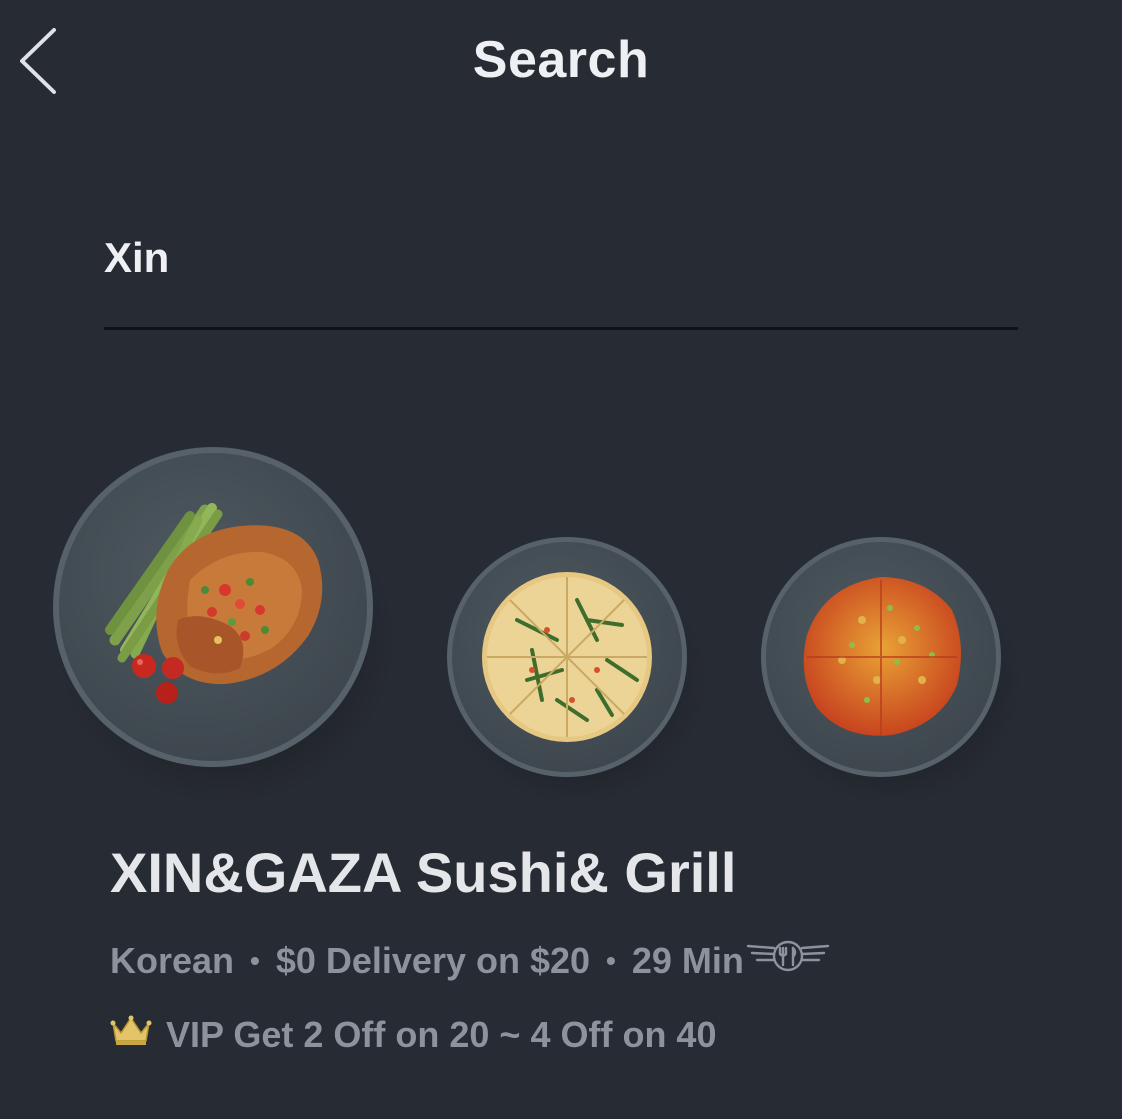  Describe the element at coordinates (561, 60) in the screenshot. I see `page-title: Search` at that location.